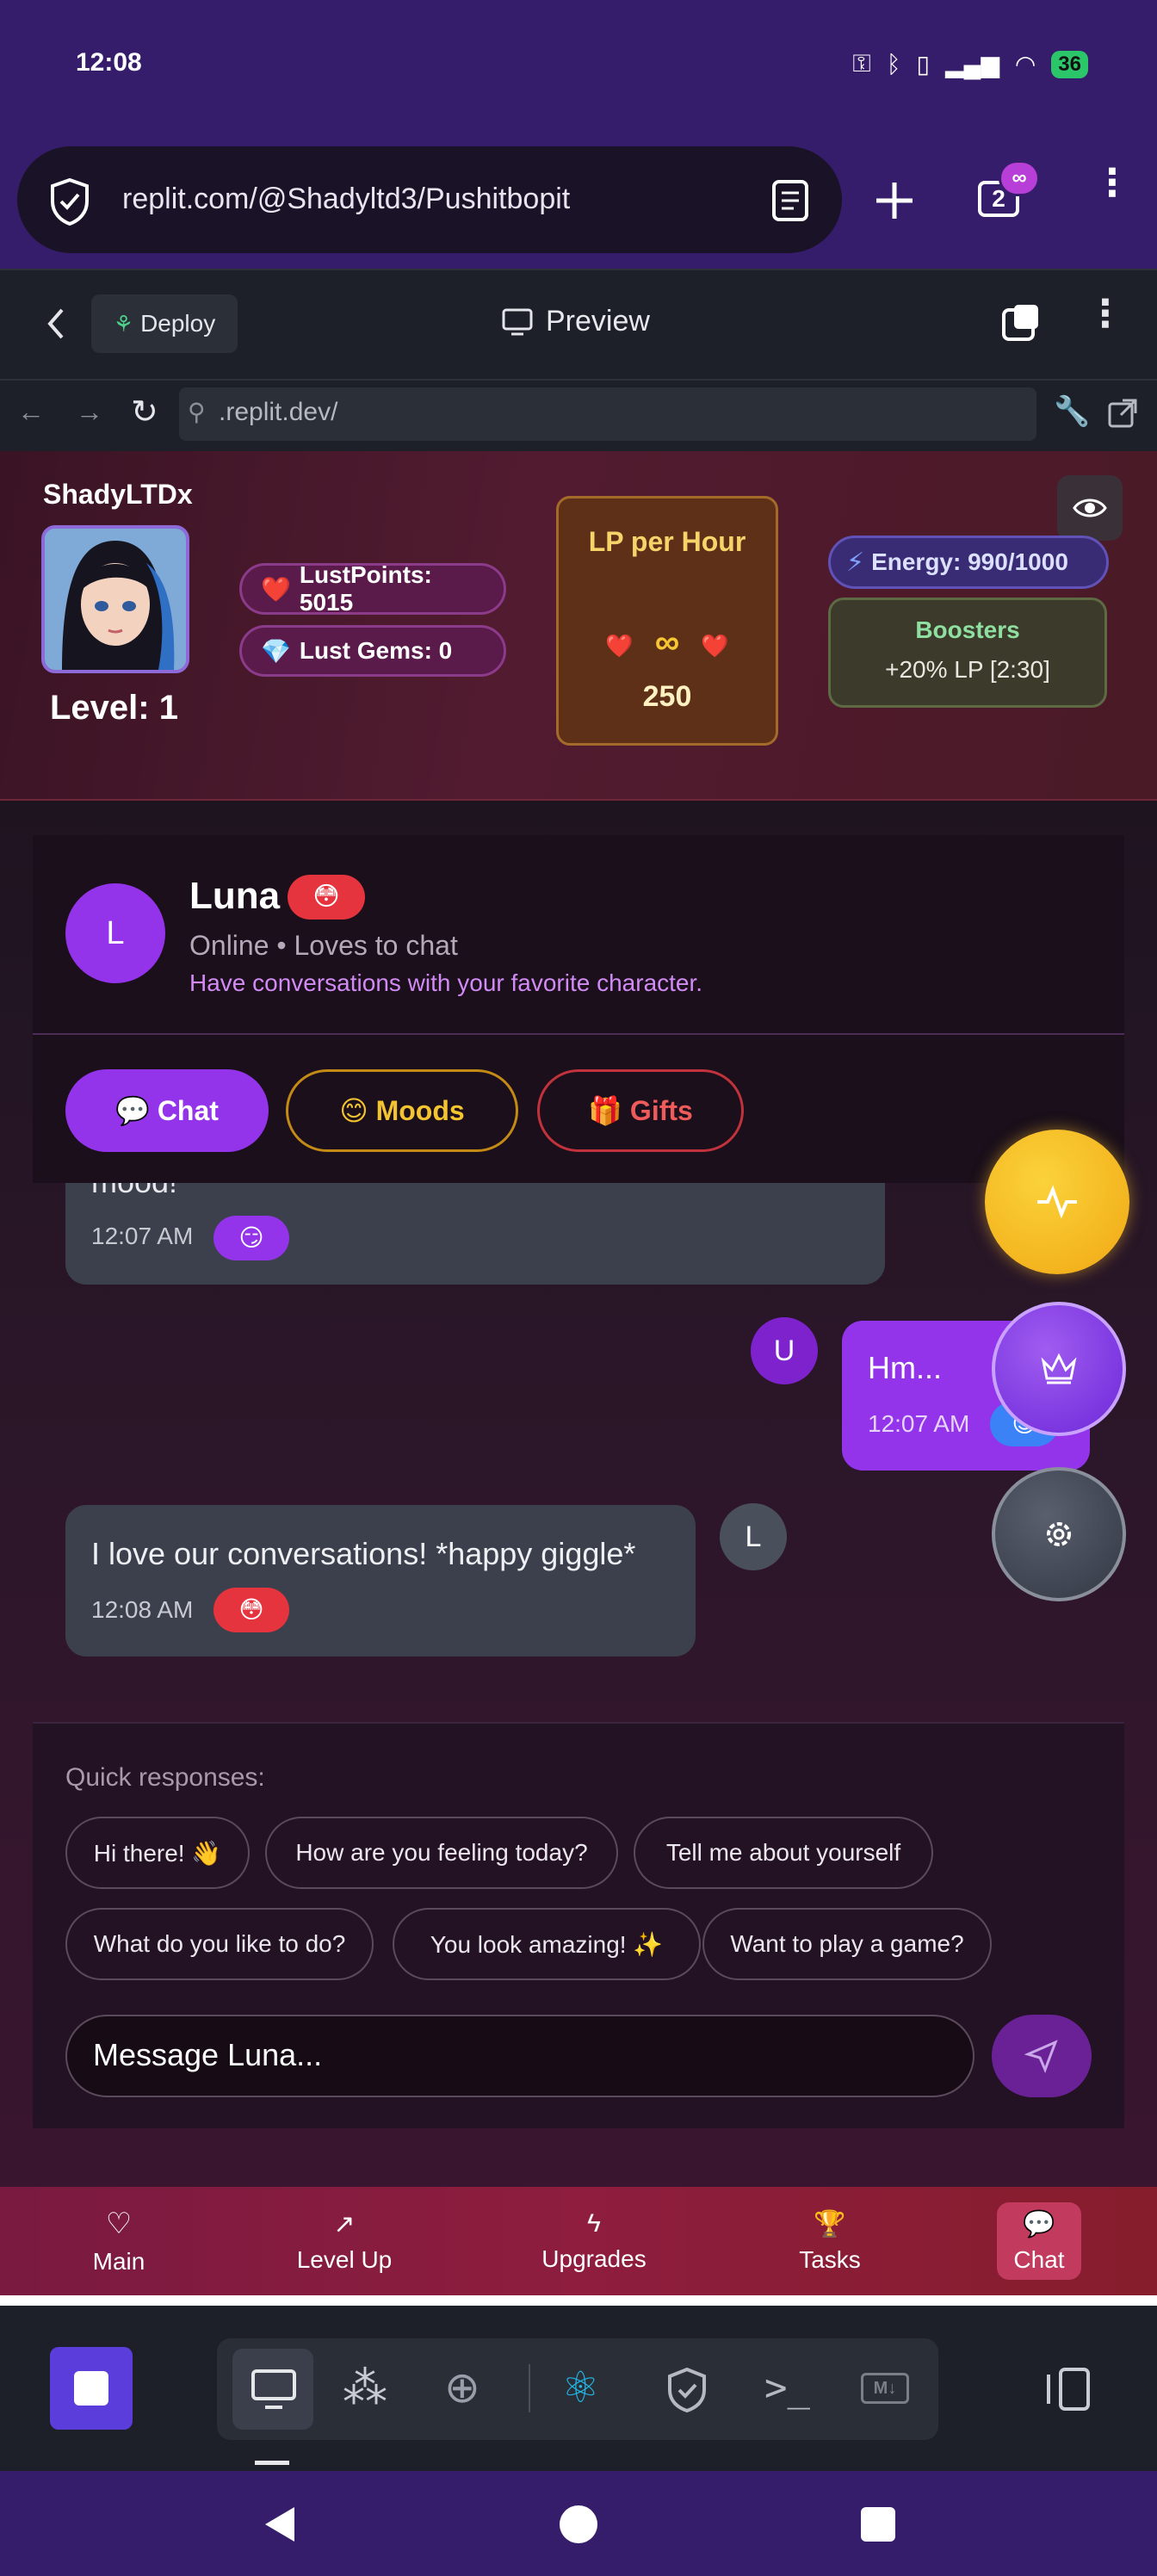 Image resolution: width=1157 pixels, height=2576 pixels. What do you see at coordinates (90, 412) in the screenshot?
I see `arrow-right-icon: →` at bounding box center [90, 412].